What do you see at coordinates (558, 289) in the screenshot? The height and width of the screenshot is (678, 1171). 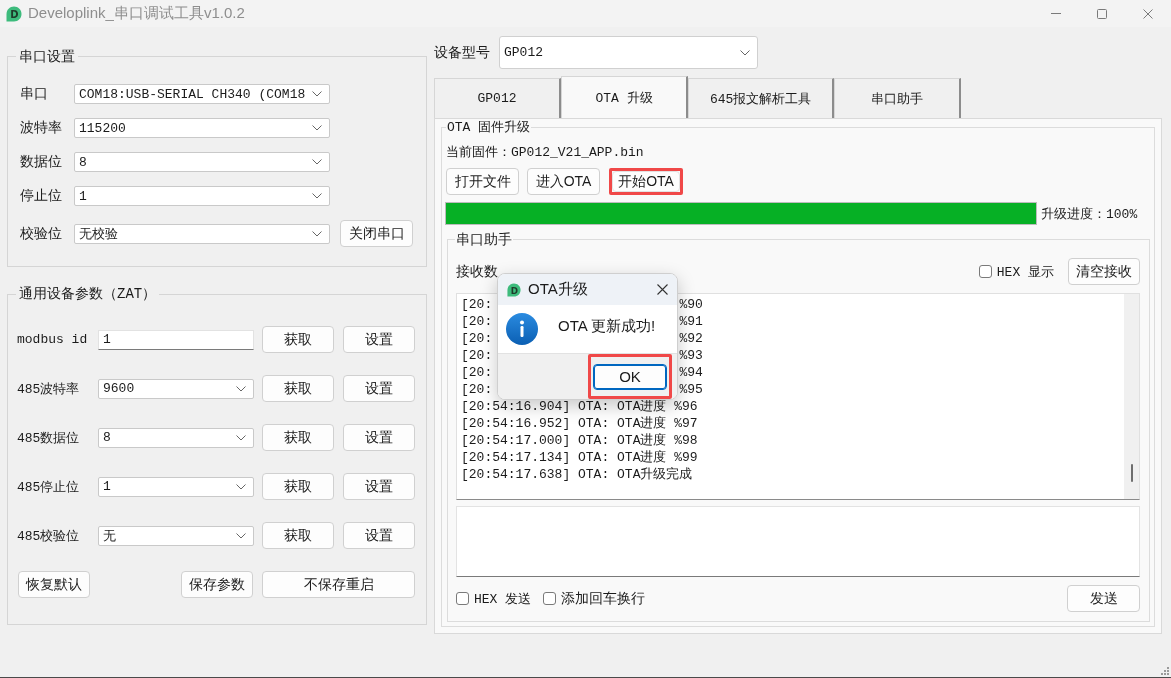 I see `dialog-title: OTA升级` at bounding box center [558, 289].